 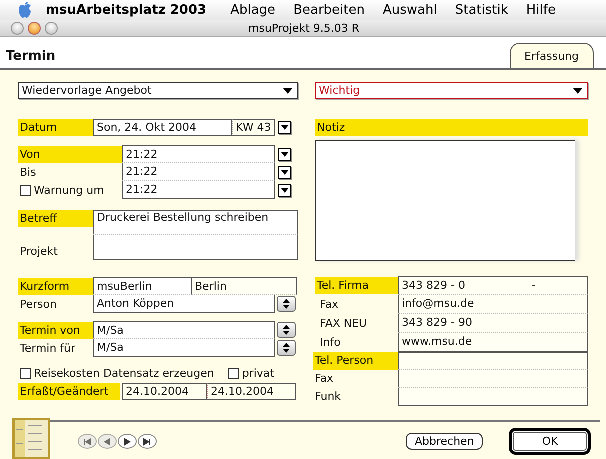 I want to click on minimize-button, so click(x=34, y=28).